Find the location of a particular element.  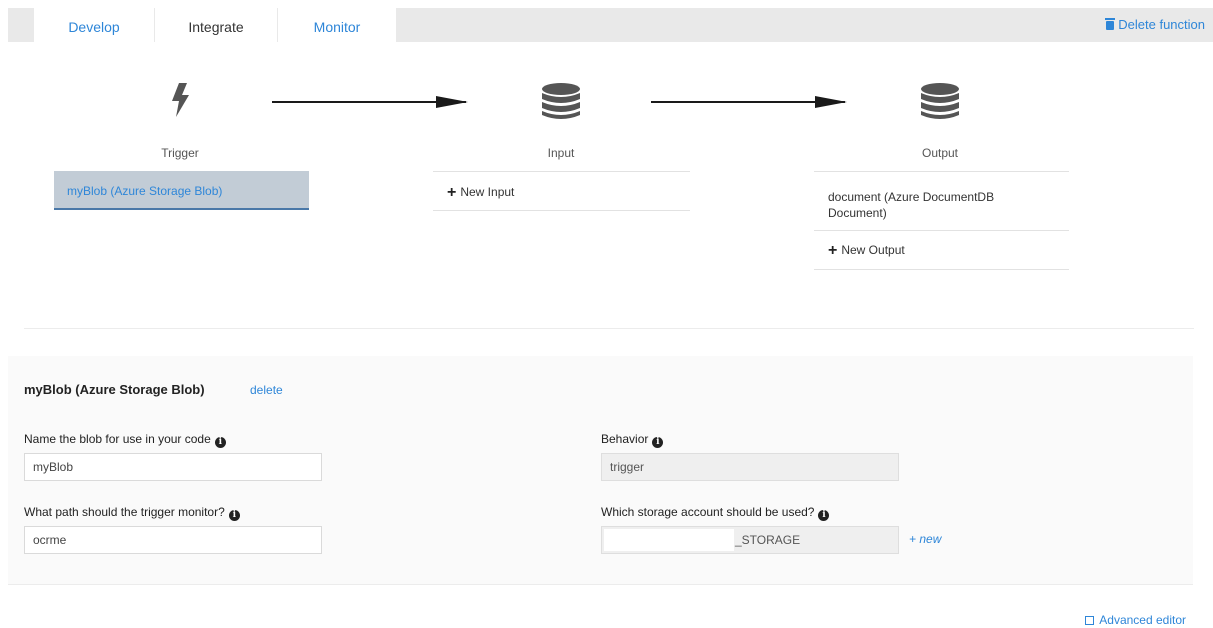

binding-title: myBlob (Azure Storage Blob) is located at coordinates (114, 389).